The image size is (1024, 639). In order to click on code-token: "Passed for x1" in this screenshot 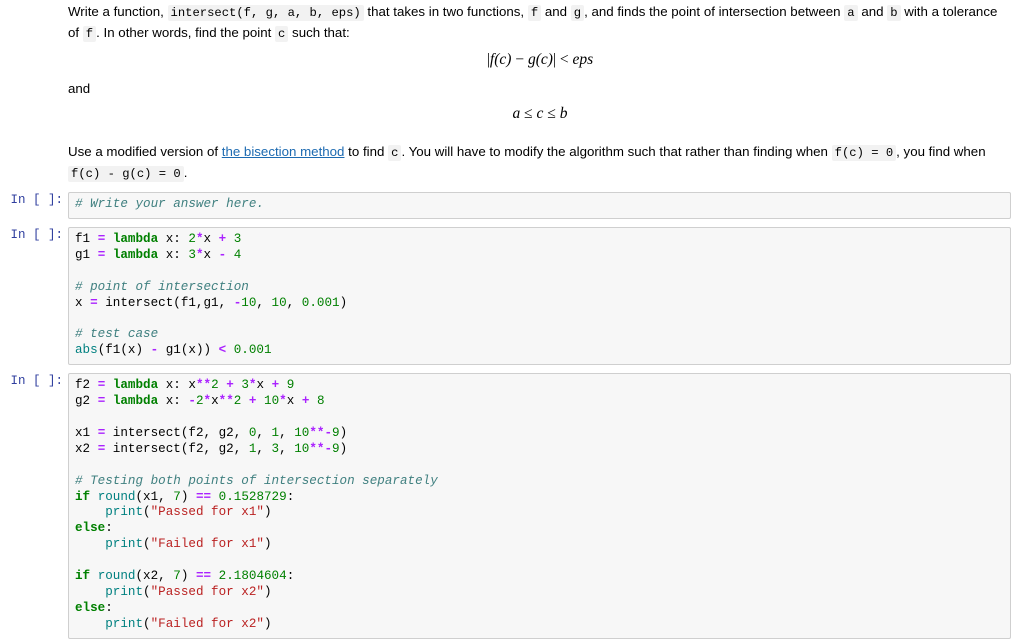, I will do `click(207, 512)`.